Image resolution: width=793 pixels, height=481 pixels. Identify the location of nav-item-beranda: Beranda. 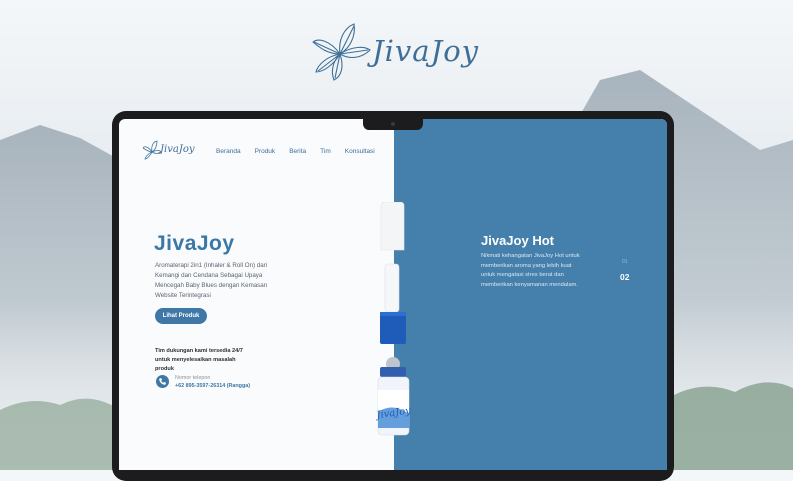
(228, 151).